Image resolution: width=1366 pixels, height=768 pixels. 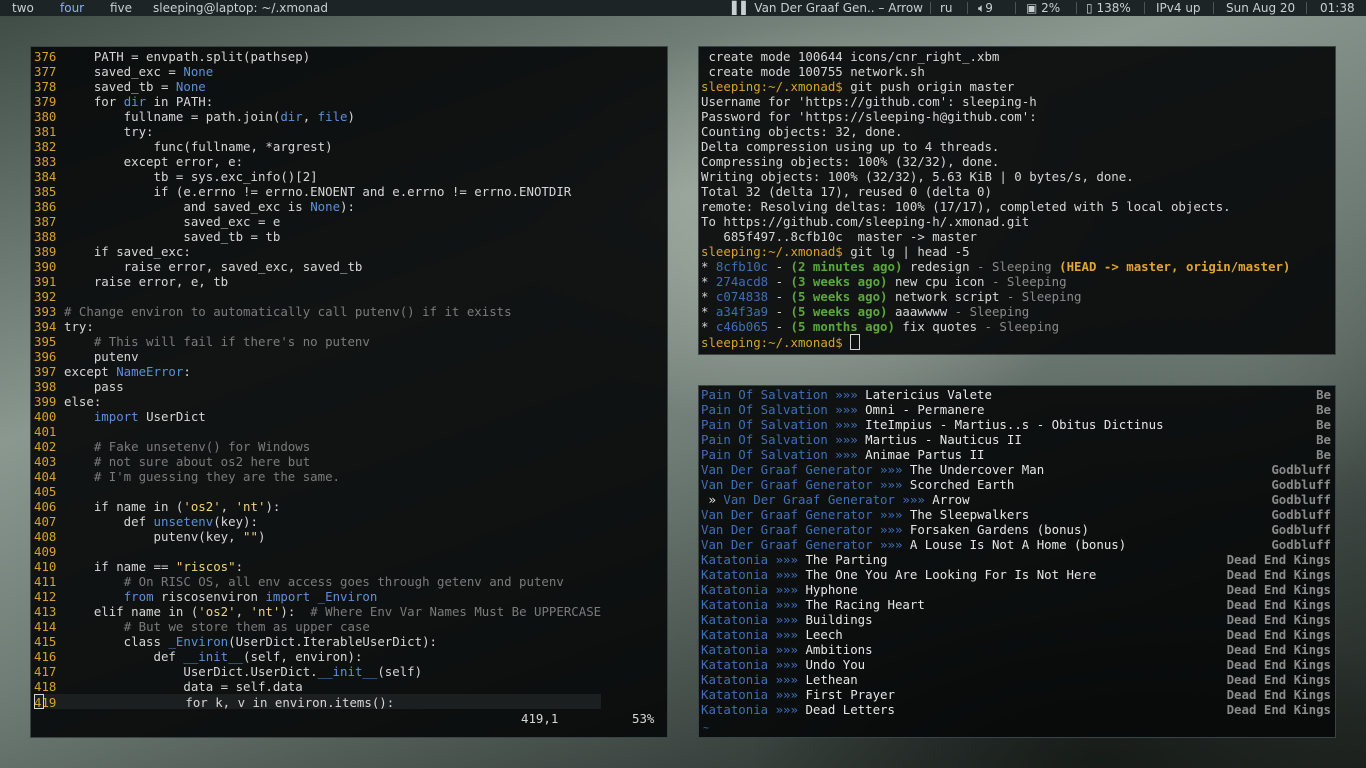 I want to click on code-text: and saved_exc is None):, so click(x=209, y=206).